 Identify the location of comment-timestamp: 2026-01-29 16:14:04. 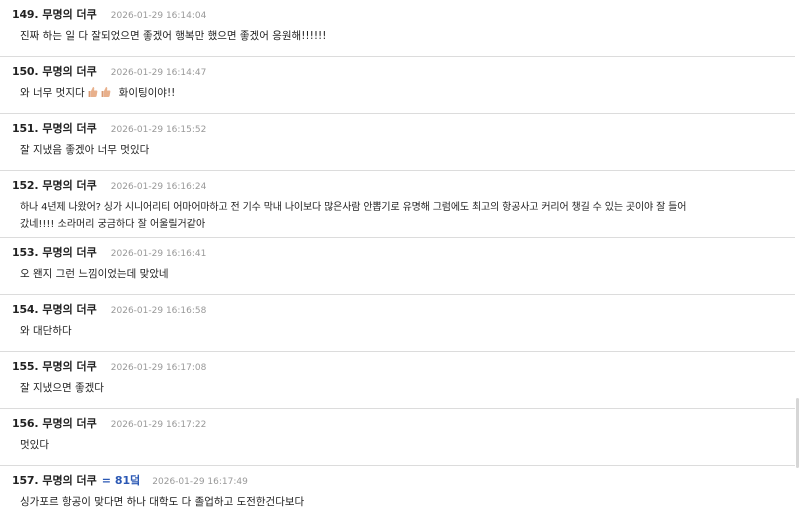
(158, 16).